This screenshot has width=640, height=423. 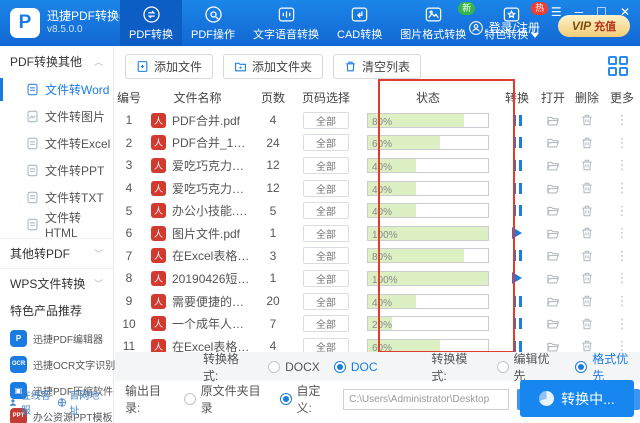 What do you see at coordinates (56, 197) in the screenshot?
I see `sidebar-item-file-to-txt: 文件转TXT` at bounding box center [56, 197].